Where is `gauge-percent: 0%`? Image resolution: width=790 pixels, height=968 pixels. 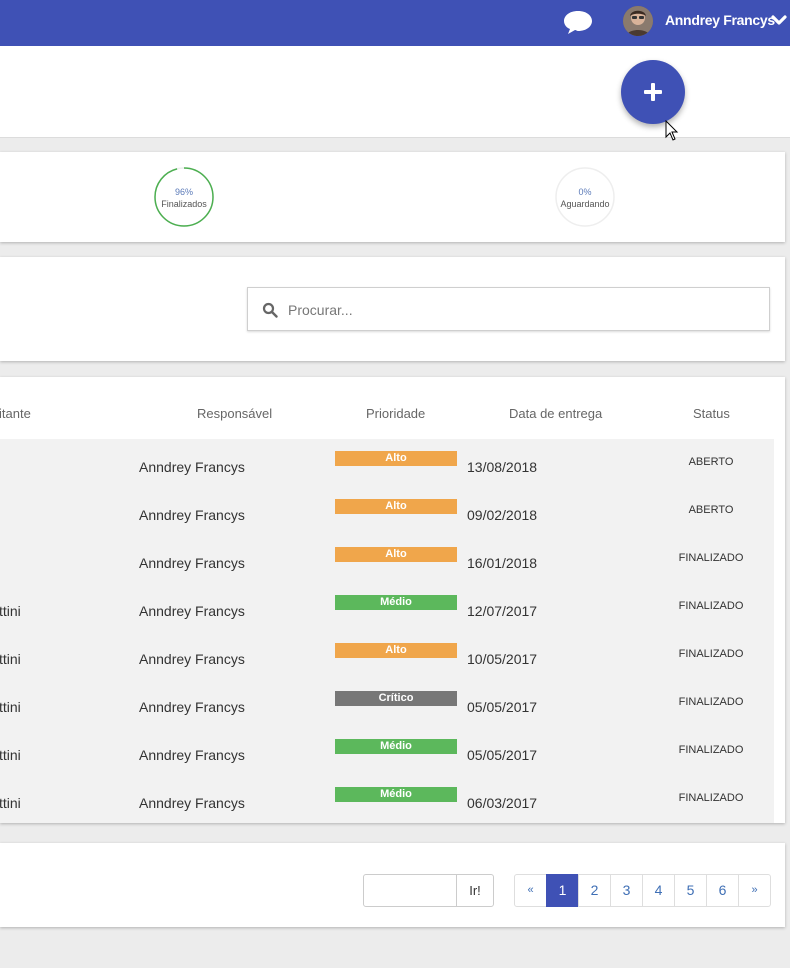
gauge-percent: 0% is located at coordinates (585, 192).